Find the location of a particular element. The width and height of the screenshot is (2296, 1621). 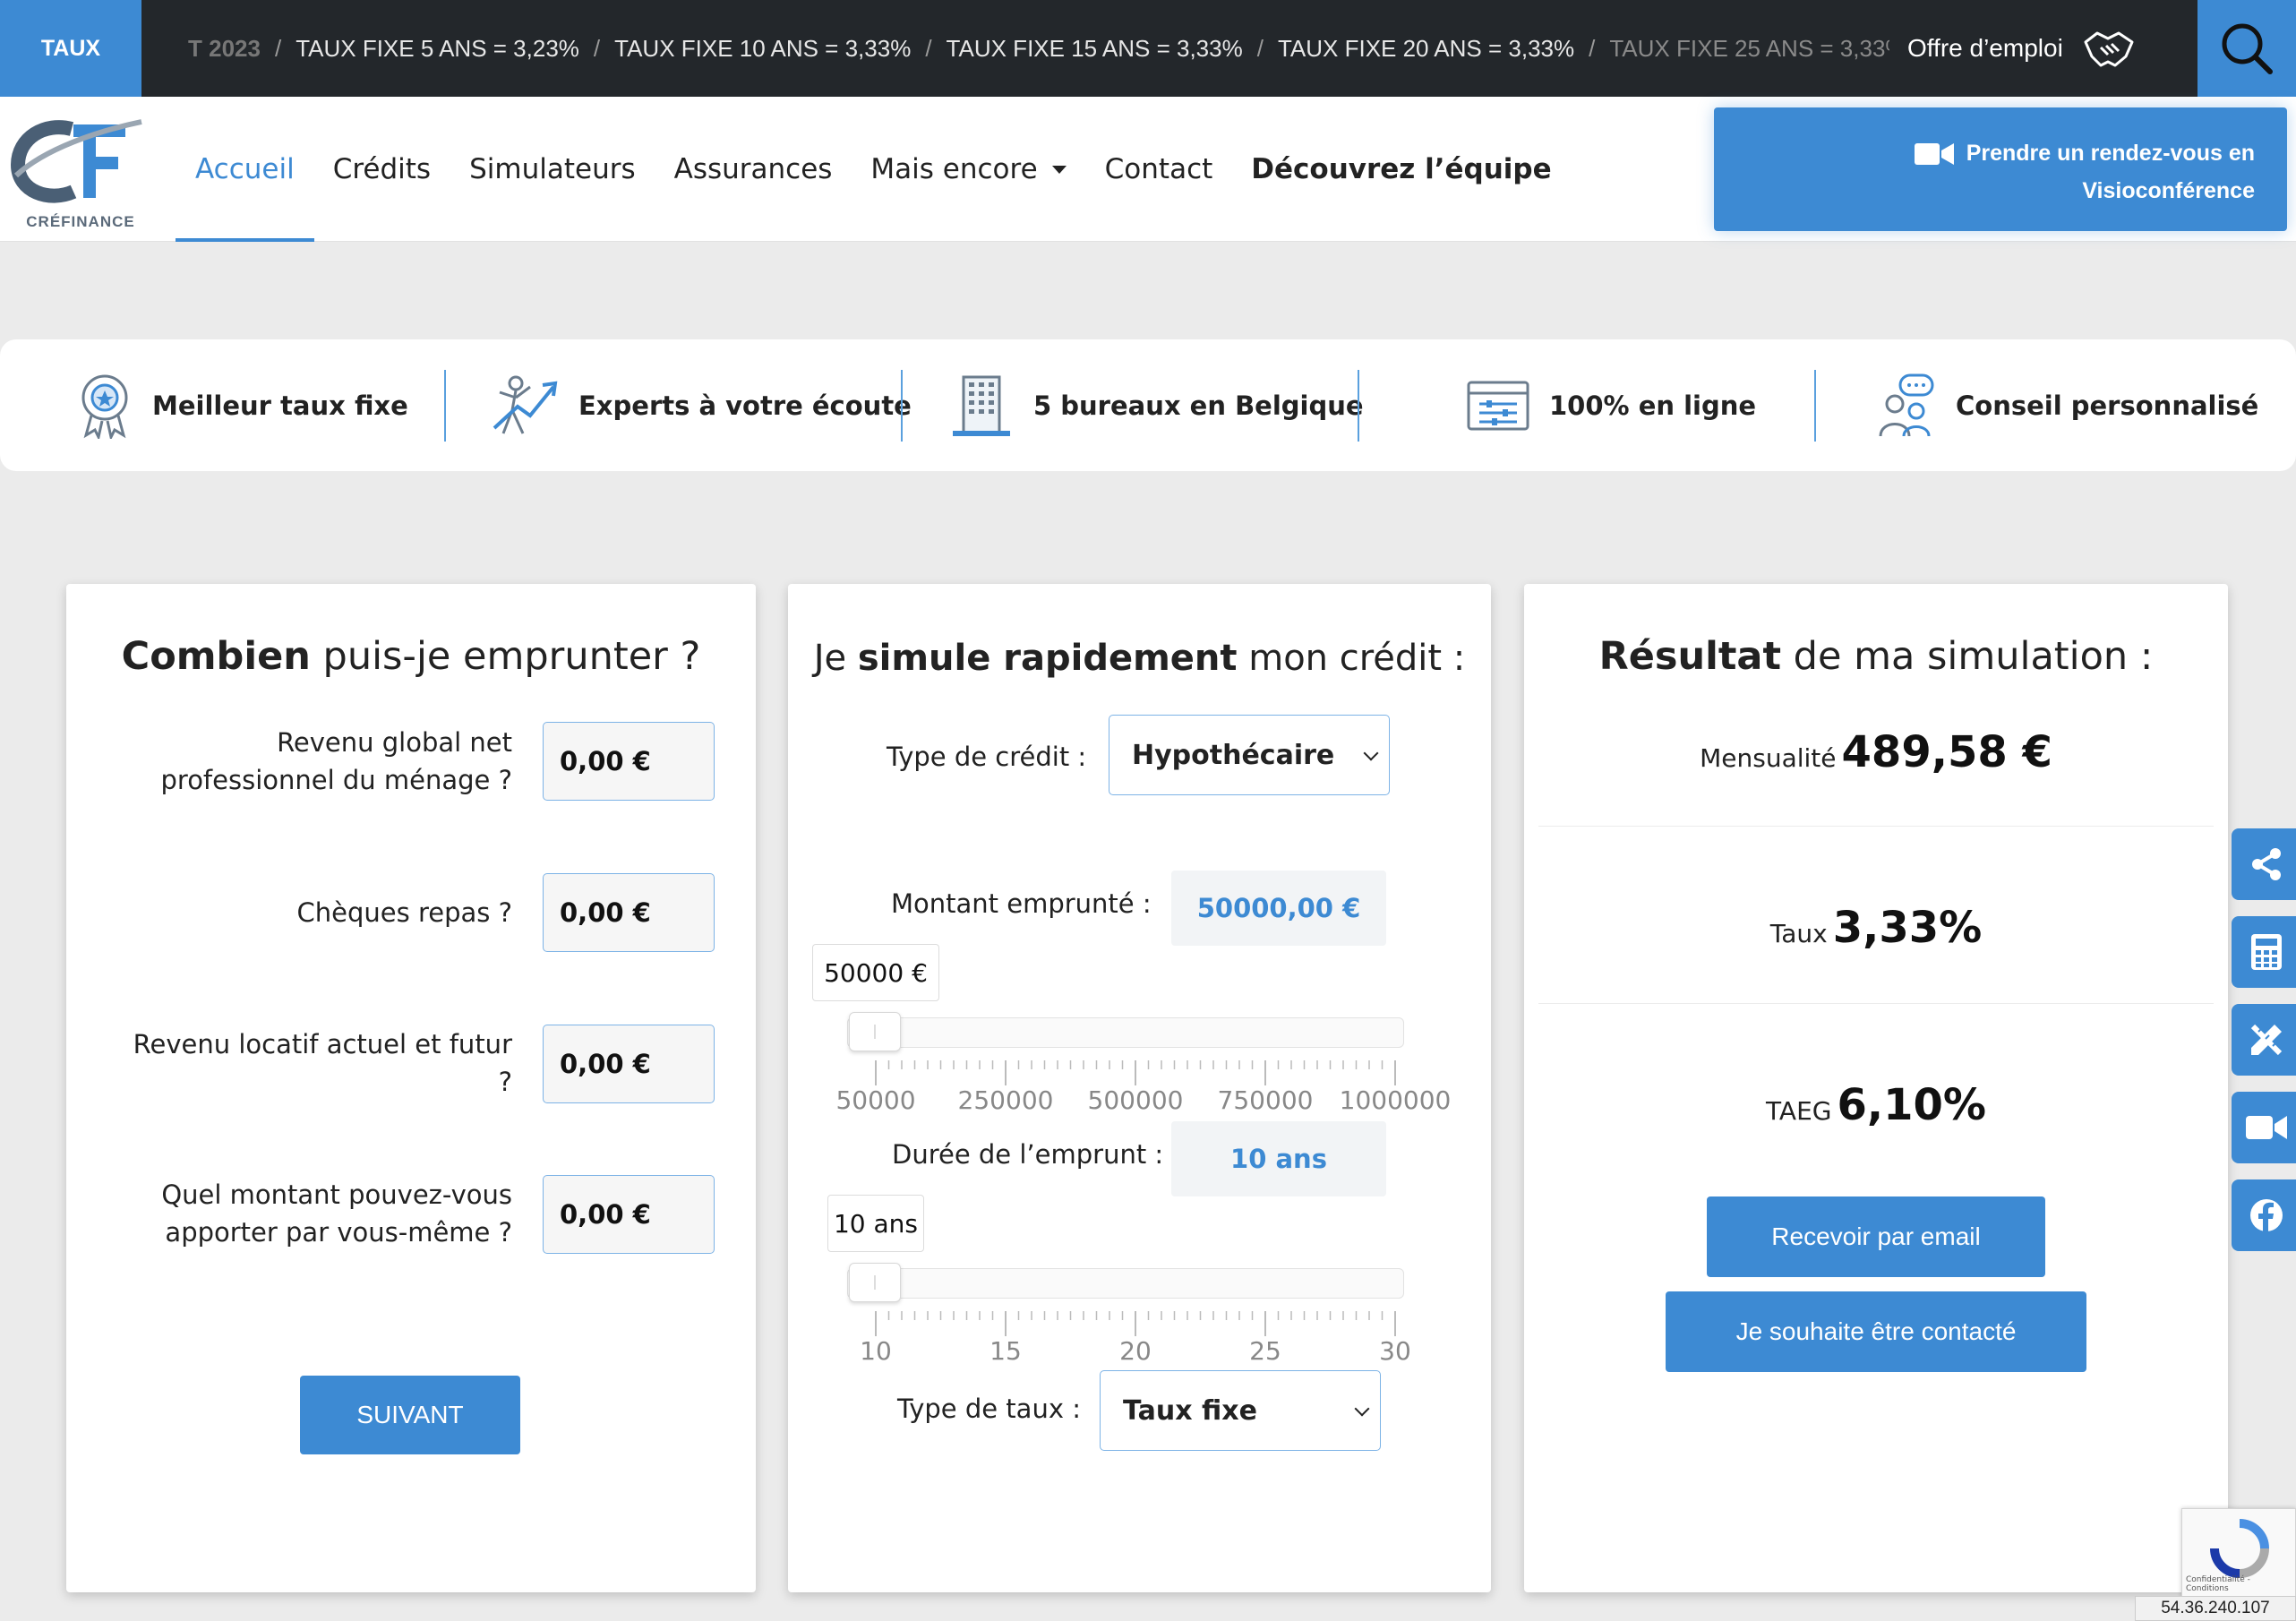

browser-settings-icon is located at coordinates (1498, 405).